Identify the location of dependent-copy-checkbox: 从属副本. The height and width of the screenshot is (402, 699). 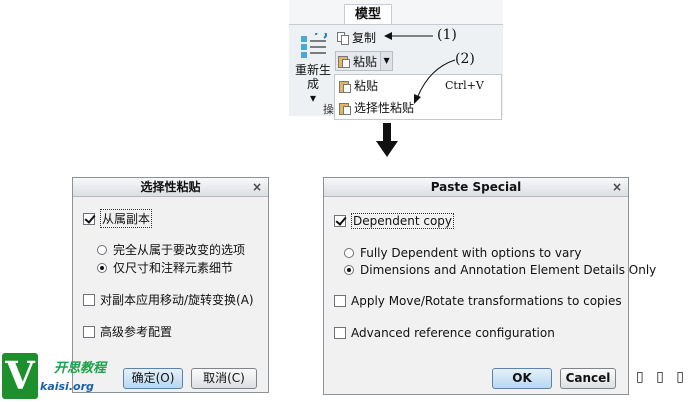
(118, 218).